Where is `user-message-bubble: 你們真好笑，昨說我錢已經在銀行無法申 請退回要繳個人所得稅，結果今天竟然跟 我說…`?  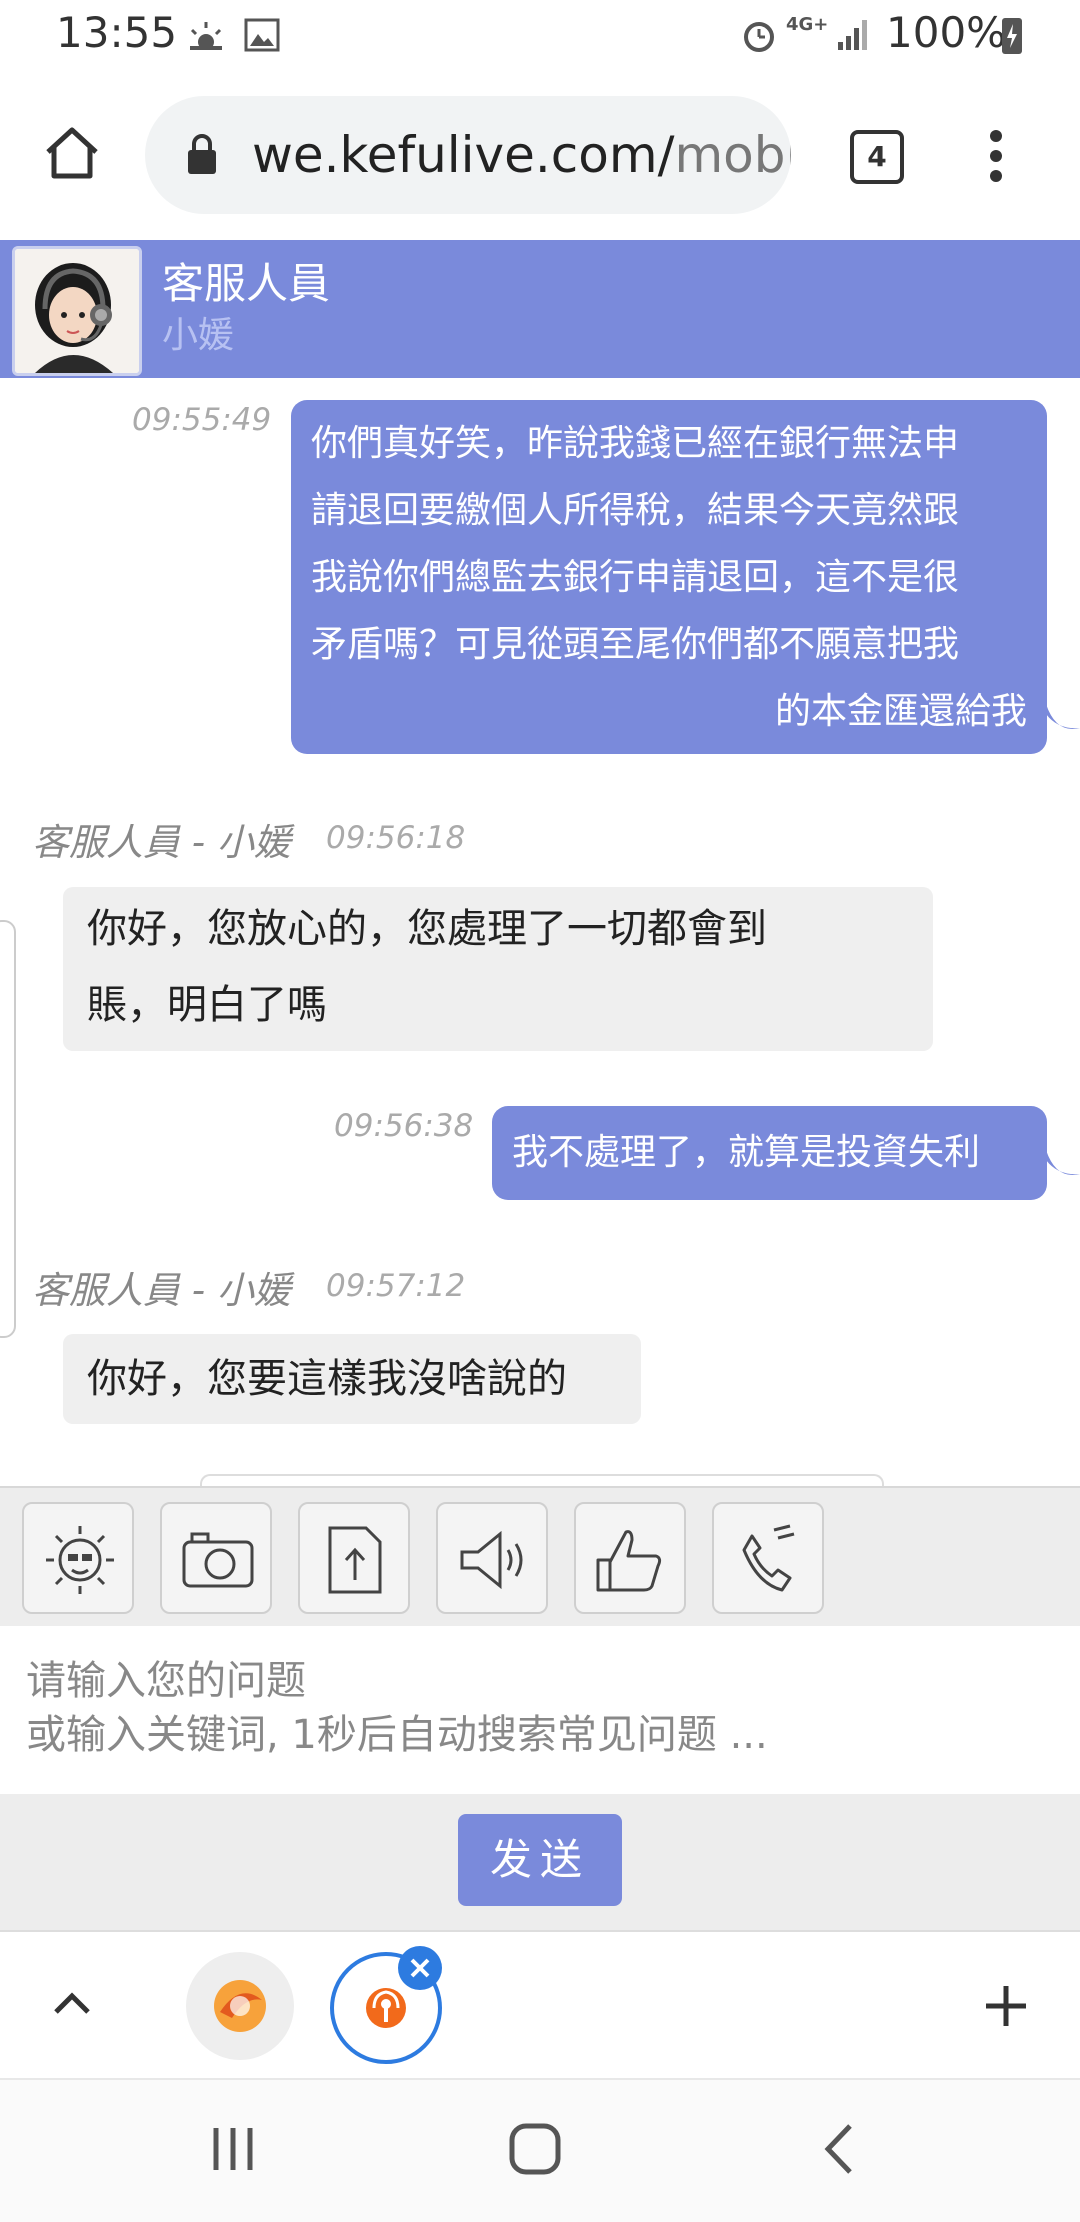 user-message-bubble: 你們真好笑，昨說我錢已經在銀行無法申 請退回要繳個人所得稅，結果今天竟然跟 我說… is located at coordinates (669, 577).